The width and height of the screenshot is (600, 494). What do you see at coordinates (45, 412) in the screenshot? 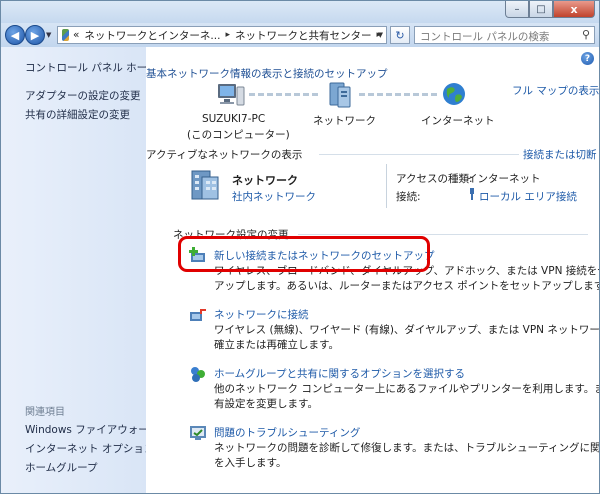
I see `related-header: 関連項目` at bounding box center [45, 412].